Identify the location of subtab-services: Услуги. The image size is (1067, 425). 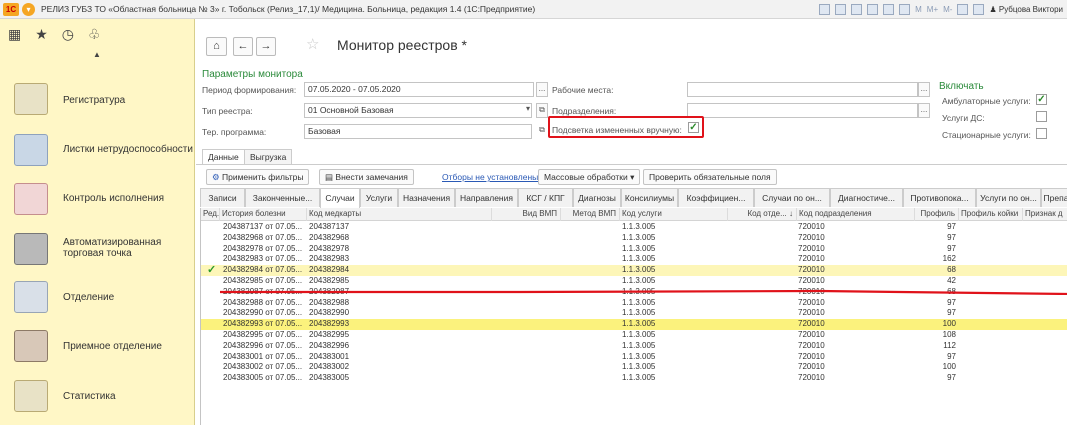
(379, 197).